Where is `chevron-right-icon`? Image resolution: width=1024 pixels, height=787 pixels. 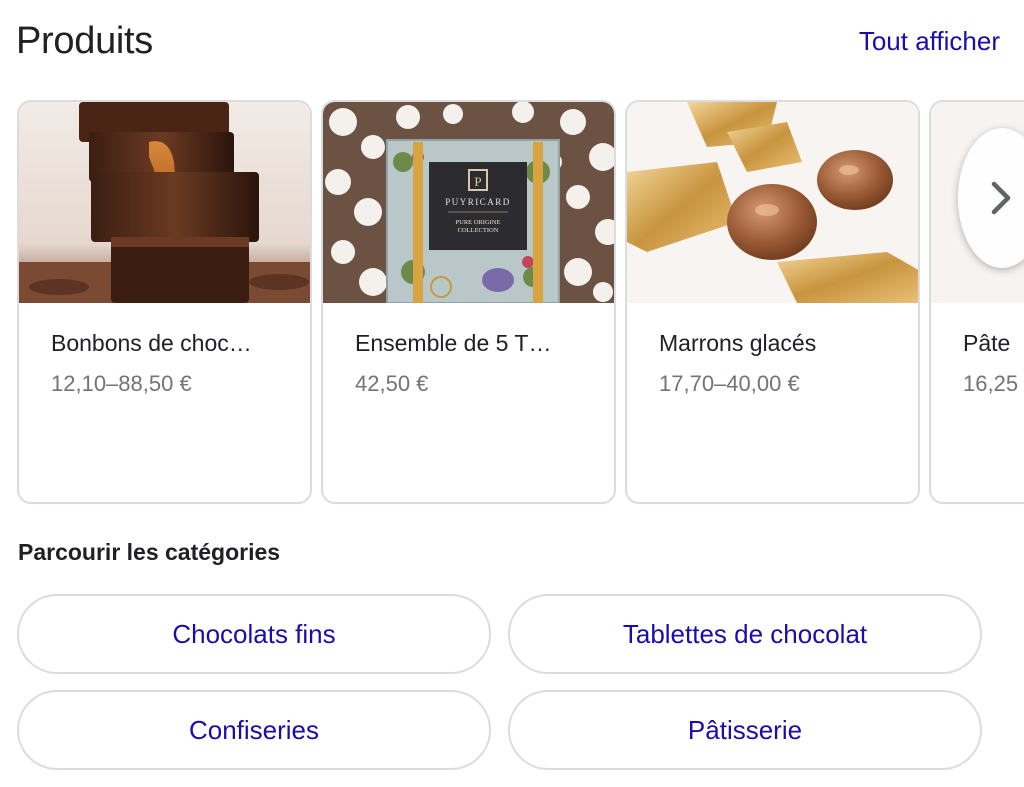 chevron-right-icon is located at coordinates (1001, 198).